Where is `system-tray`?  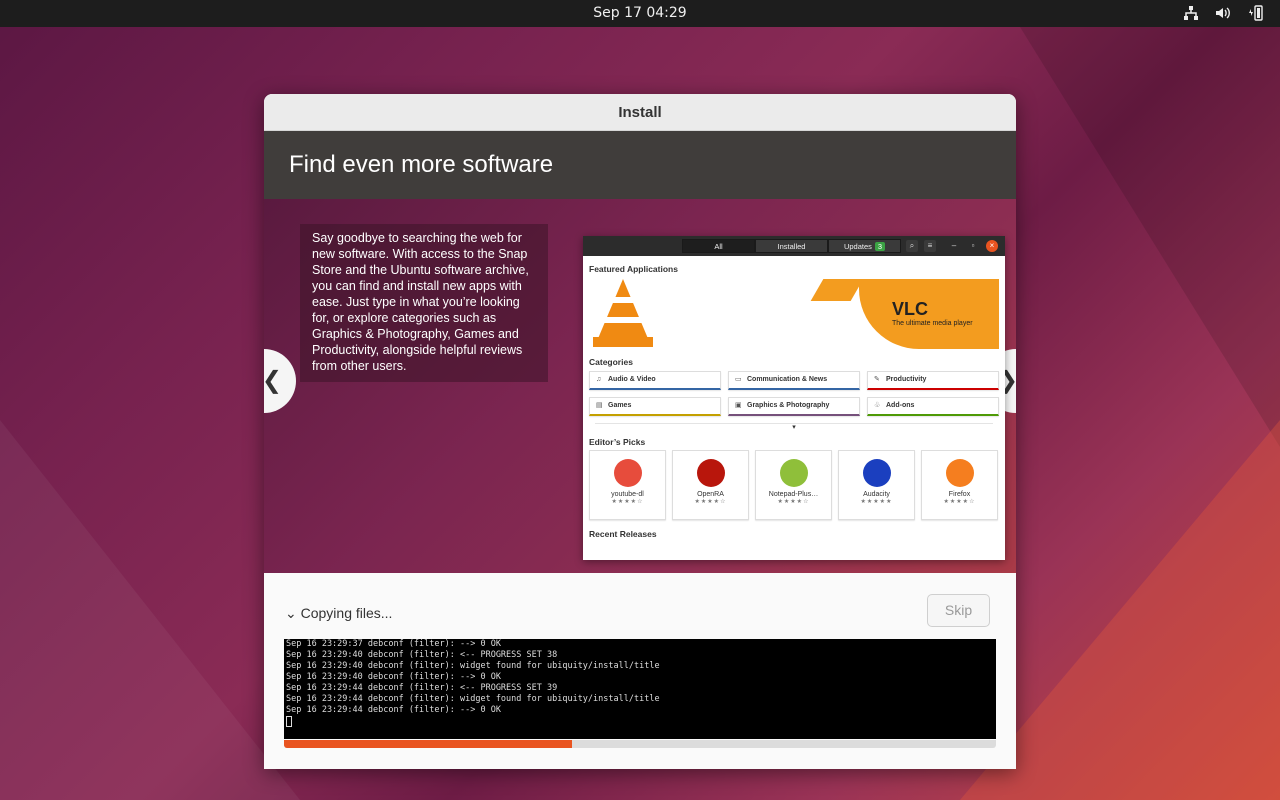
system-tray is located at coordinates (1223, 13).